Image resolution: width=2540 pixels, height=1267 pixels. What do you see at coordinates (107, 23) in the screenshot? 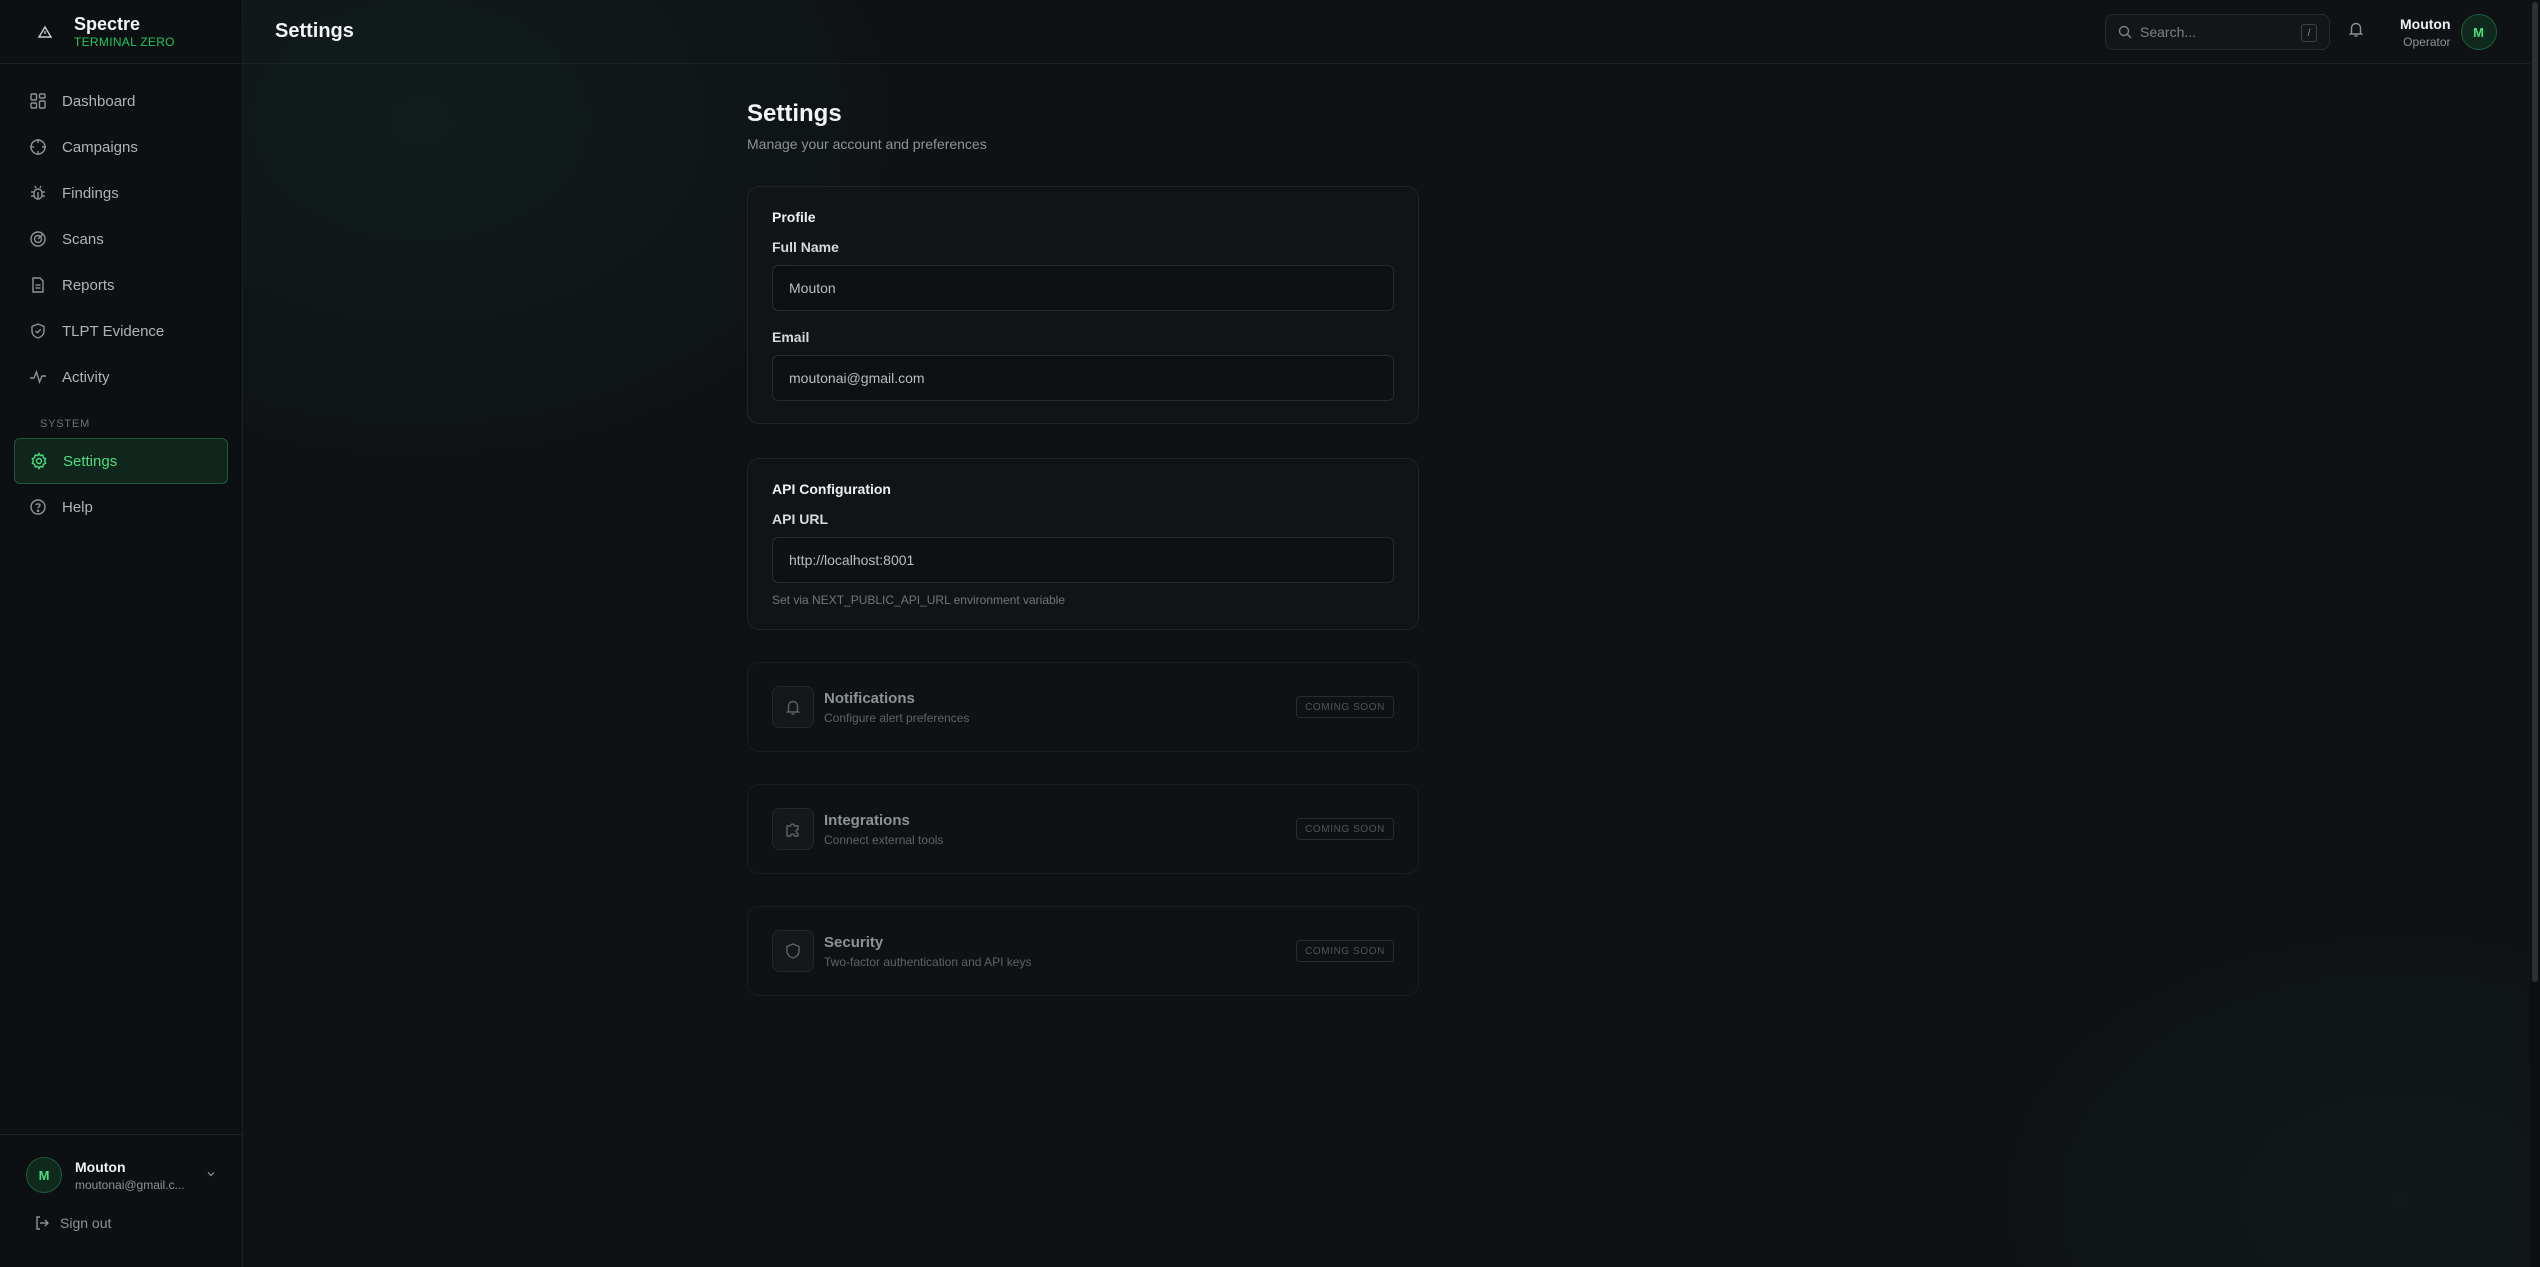
I see `brand-name: Spectre` at bounding box center [107, 23].